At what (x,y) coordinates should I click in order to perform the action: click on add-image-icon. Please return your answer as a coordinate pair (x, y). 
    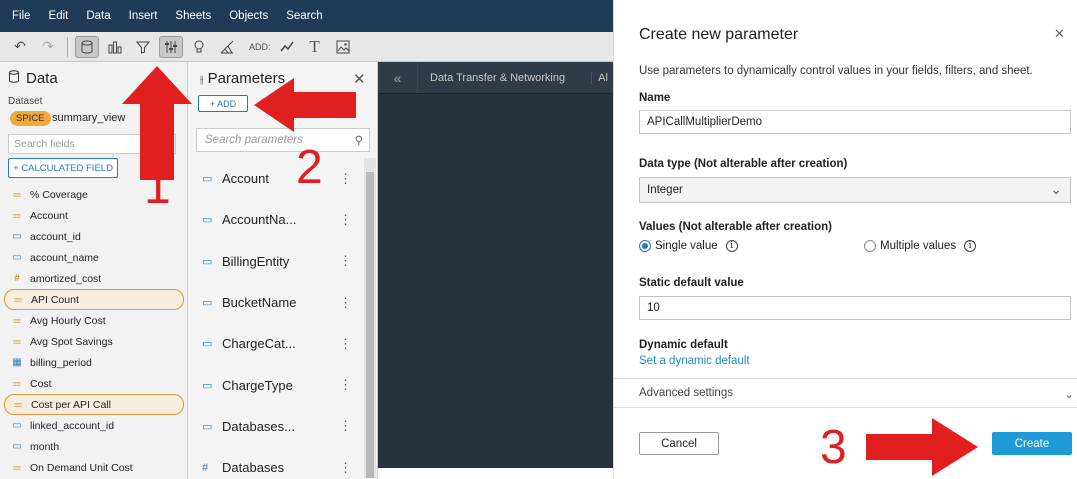
    Looking at the image, I should click on (343, 47).